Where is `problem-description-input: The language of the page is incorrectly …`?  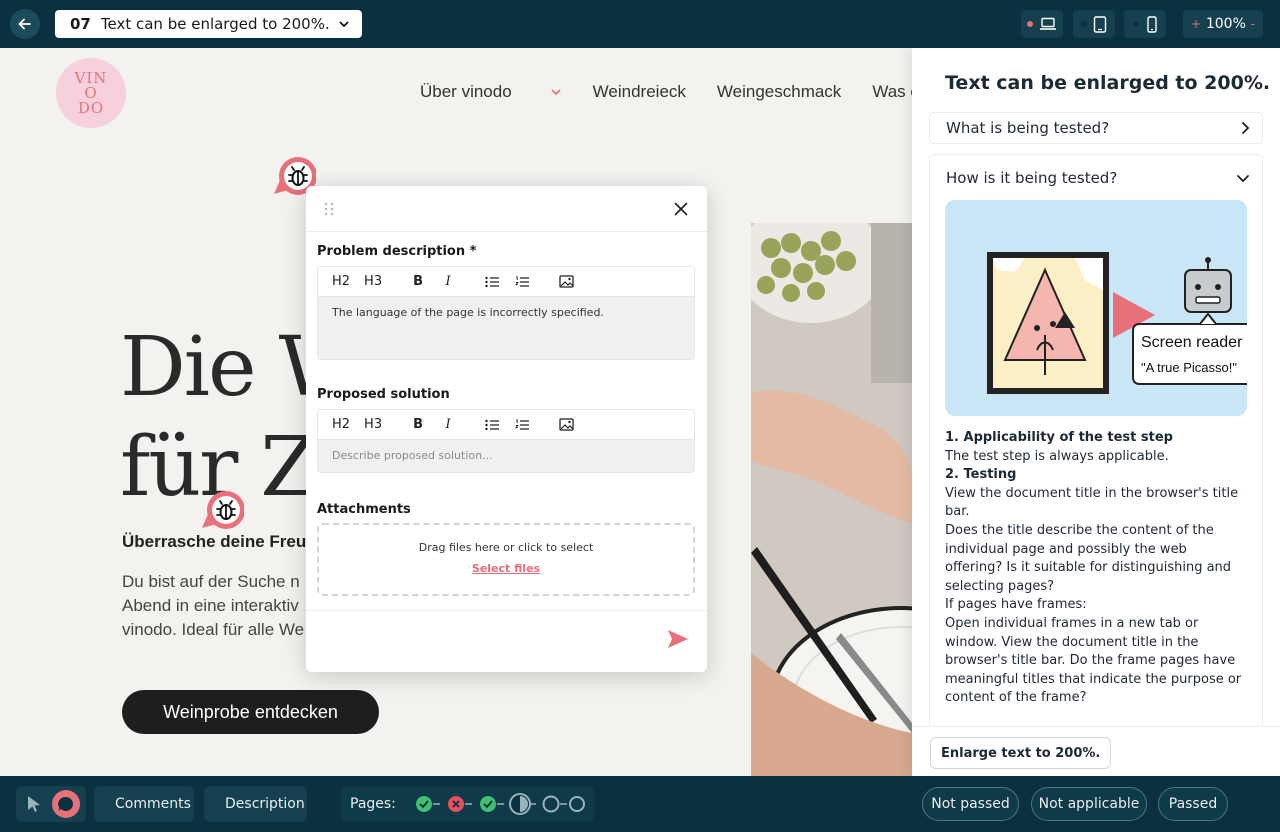
problem-description-input: The language of the page is incorrectly … is located at coordinates (506, 328).